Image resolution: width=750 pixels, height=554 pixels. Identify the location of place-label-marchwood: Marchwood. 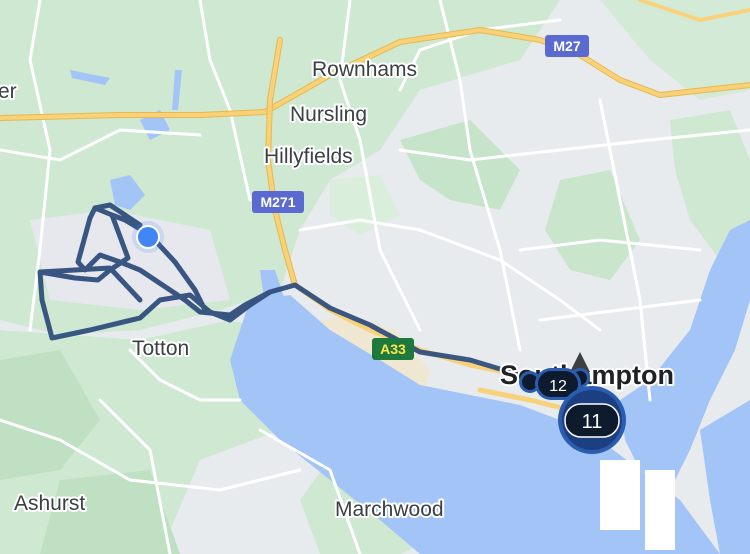
(389, 509).